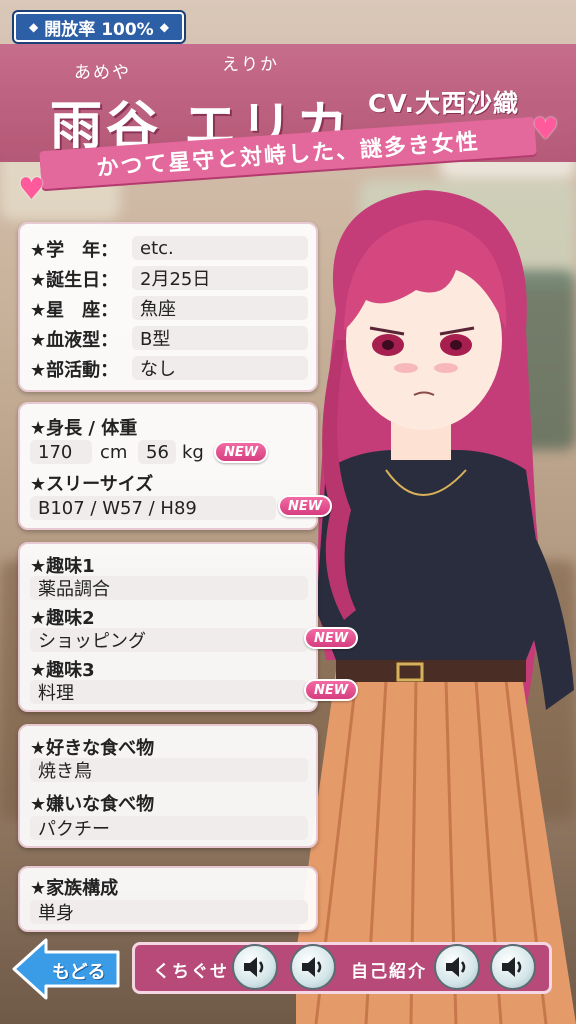 Image resolution: width=576 pixels, height=1024 pixels. I want to click on name-ruby-family: あめや, so click(102, 73).